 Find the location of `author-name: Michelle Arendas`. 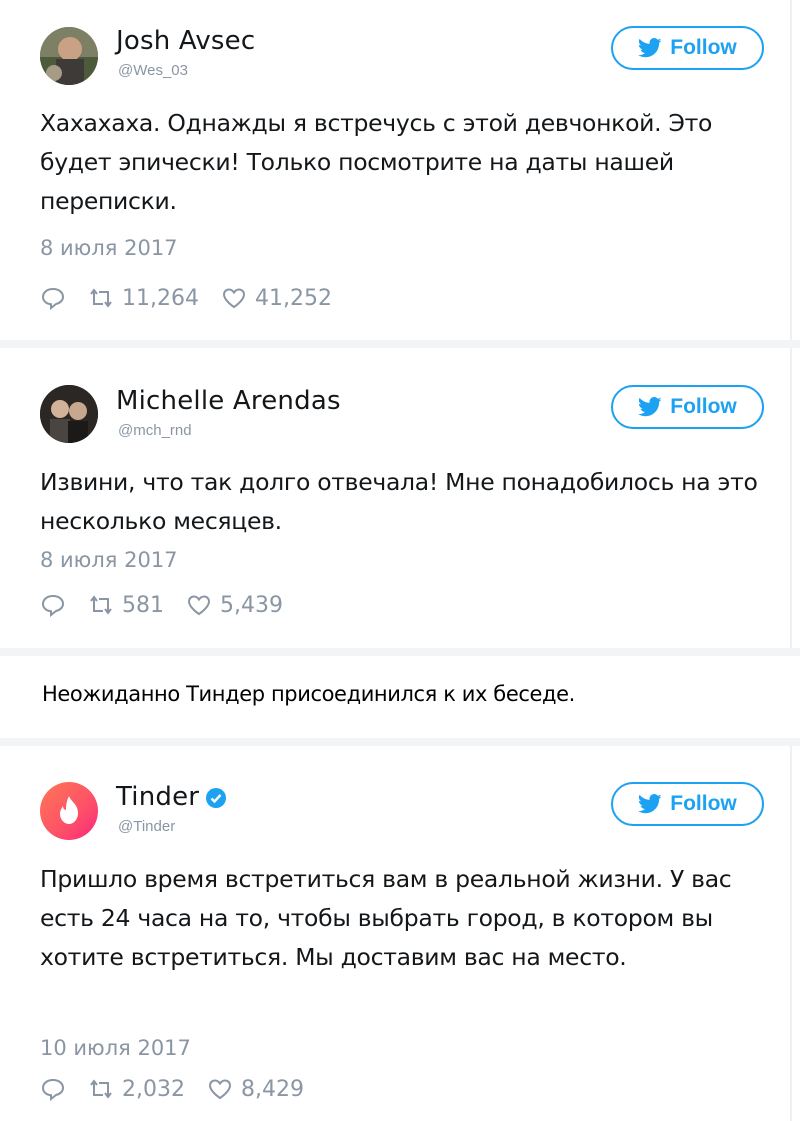

author-name: Michelle Arendas is located at coordinates (228, 401).